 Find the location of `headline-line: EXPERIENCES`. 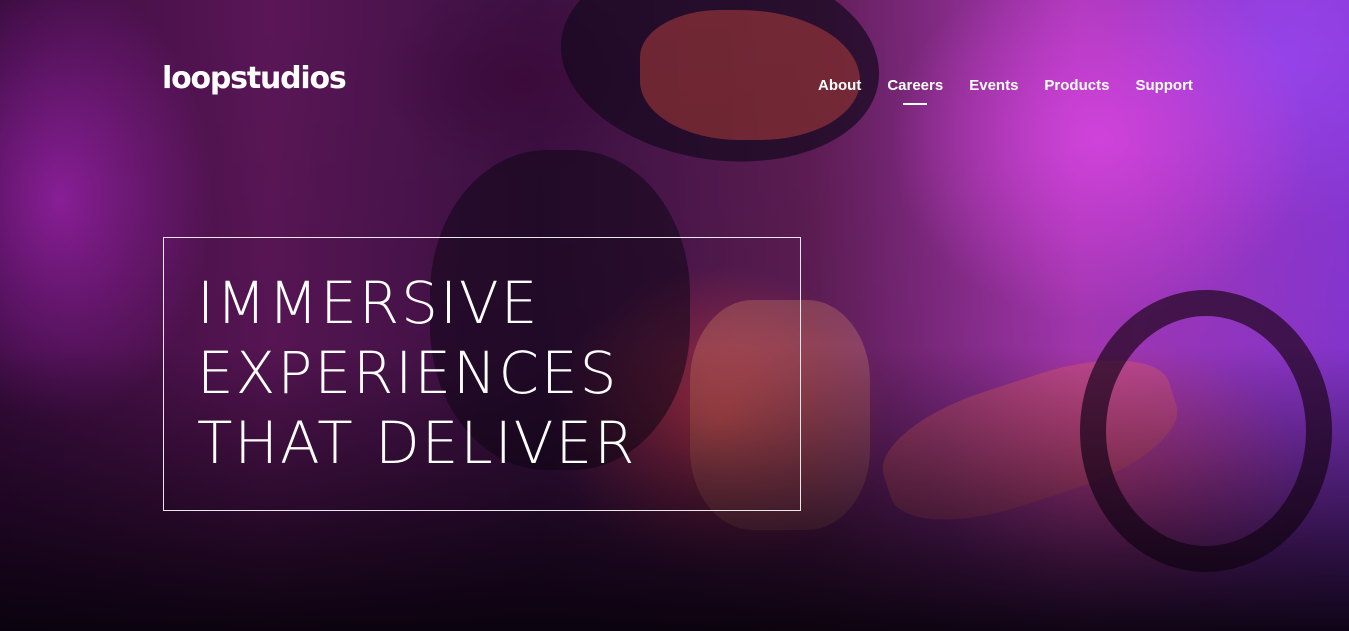

headline-line: EXPERIENCES is located at coordinates (408, 373).